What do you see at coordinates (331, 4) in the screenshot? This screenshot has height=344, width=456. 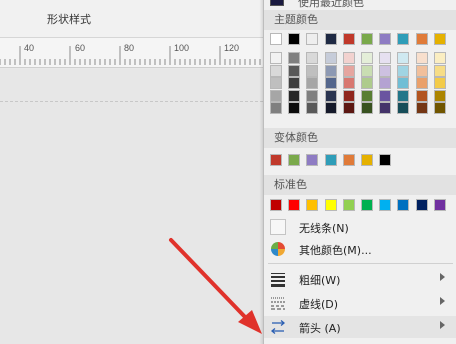 I see `recent-colors-label: 使用最近颜色` at bounding box center [331, 4].